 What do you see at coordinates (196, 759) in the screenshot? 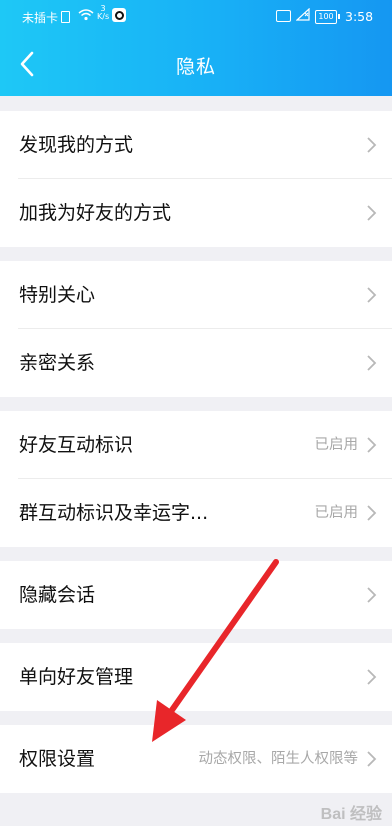
I see `row-permissions: 权限设置 动态权限、陌生人权限等` at bounding box center [196, 759].